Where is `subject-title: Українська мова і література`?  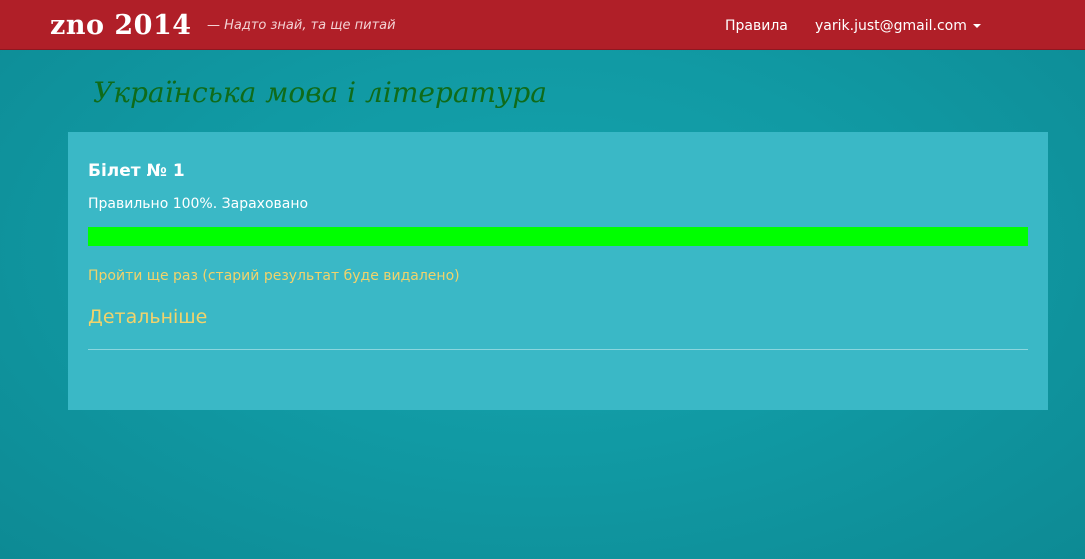 subject-title: Українська мова і література is located at coordinates (320, 92).